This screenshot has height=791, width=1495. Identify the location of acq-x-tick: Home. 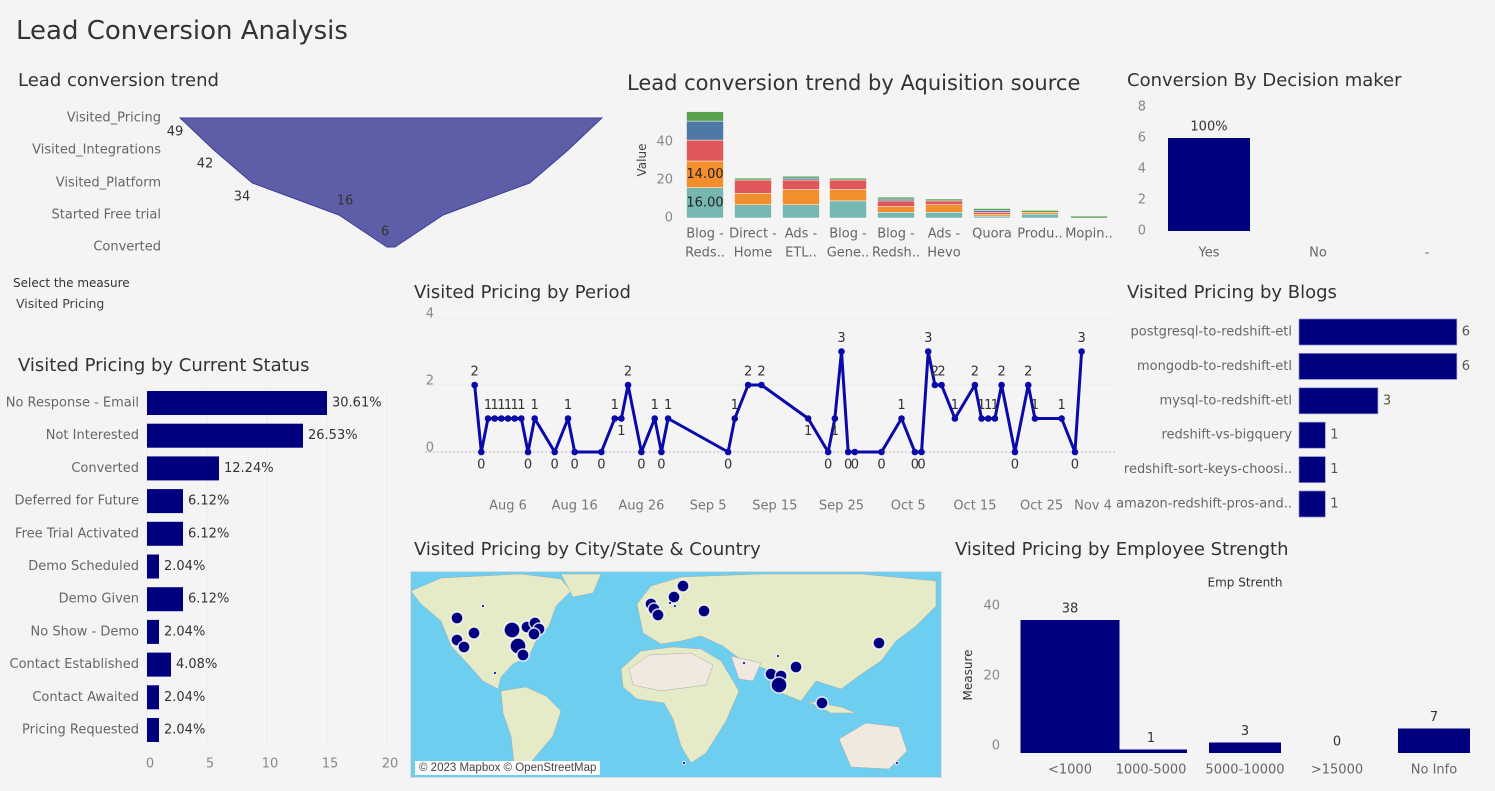
(753, 253).